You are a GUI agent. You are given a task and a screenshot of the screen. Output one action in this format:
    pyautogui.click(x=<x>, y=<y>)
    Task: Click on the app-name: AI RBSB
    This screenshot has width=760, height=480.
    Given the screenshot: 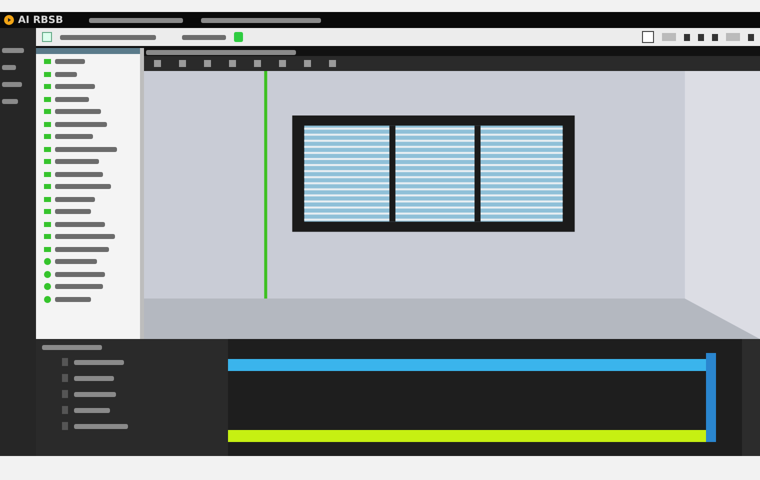 What is the action you would take?
    pyautogui.click(x=41, y=20)
    